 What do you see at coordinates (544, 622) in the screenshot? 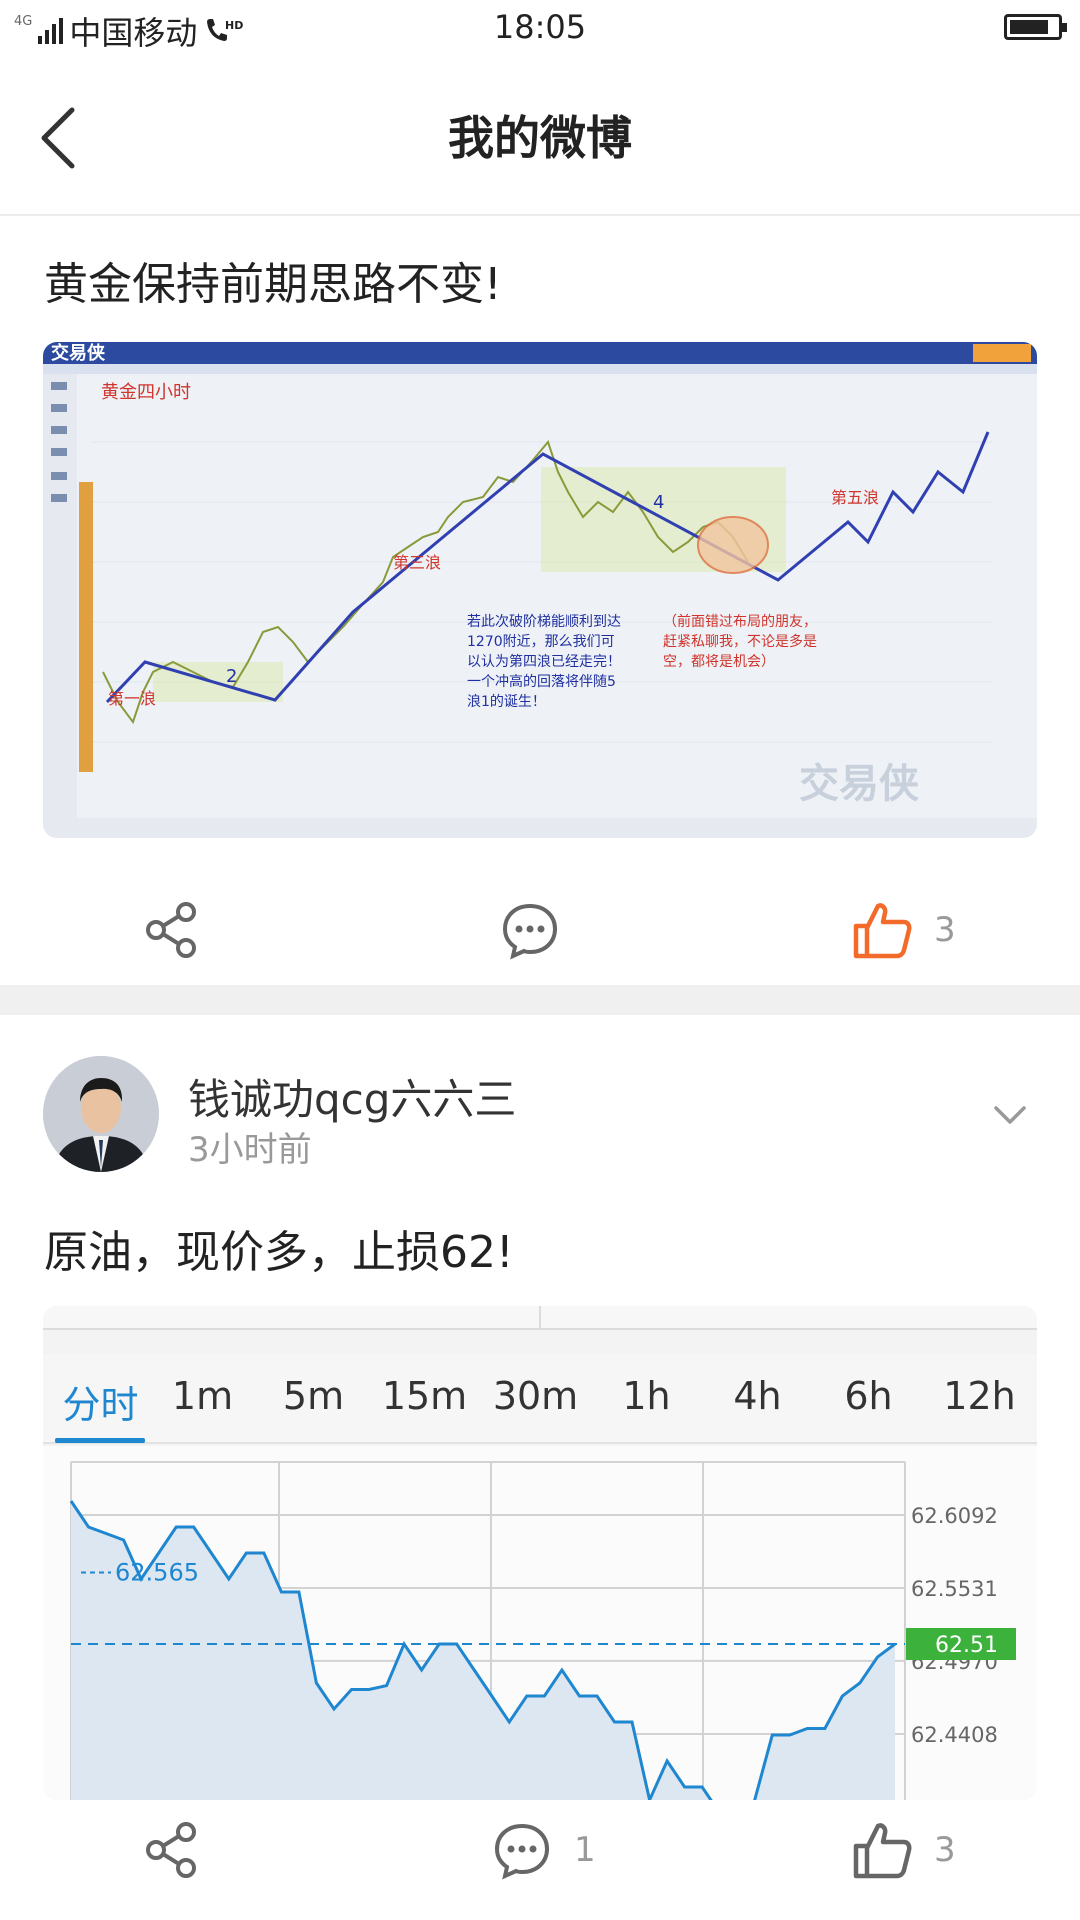
I see `svg-text: 若此次破阶梯能顺利到达` at bounding box center [544, 622].